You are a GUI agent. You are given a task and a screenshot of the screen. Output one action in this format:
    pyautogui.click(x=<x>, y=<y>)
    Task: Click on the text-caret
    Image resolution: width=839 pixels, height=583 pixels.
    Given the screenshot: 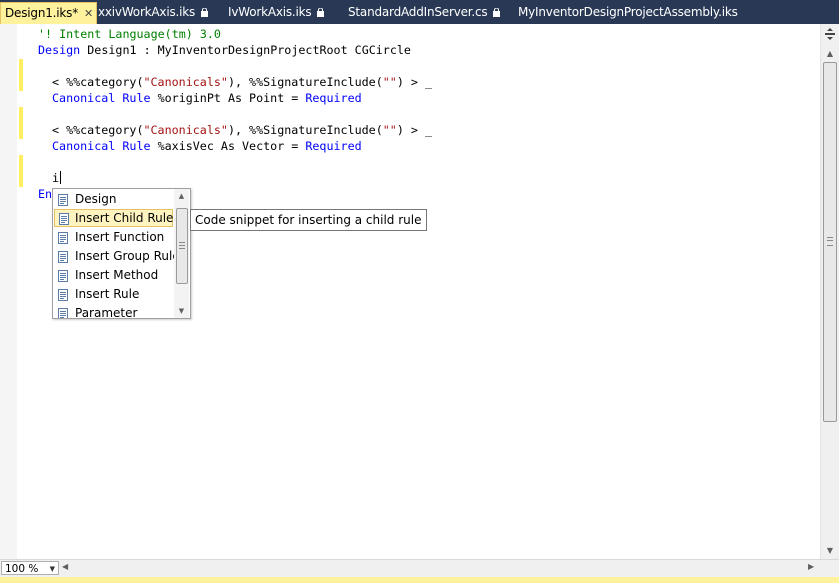 What is the action you would take?
    pyautogui.click(x=61, y=177)
    